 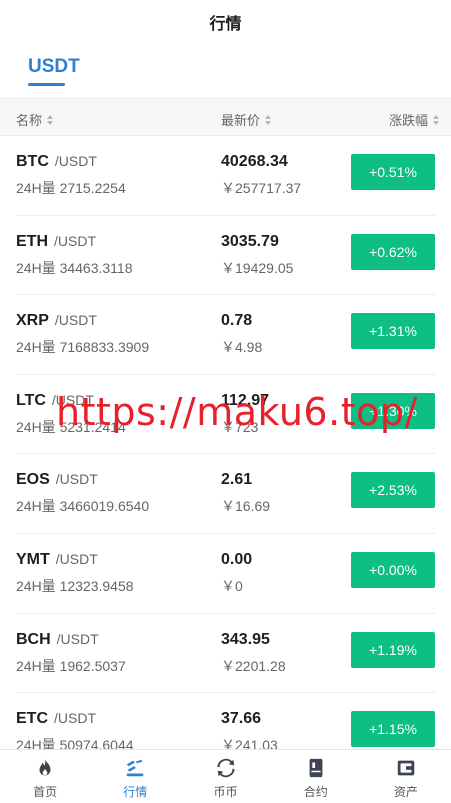 What do you see at coordinates (257, 267) in the screenshot?
I see `price-cny: ￥19429.05` at bounding box center [257, 267].